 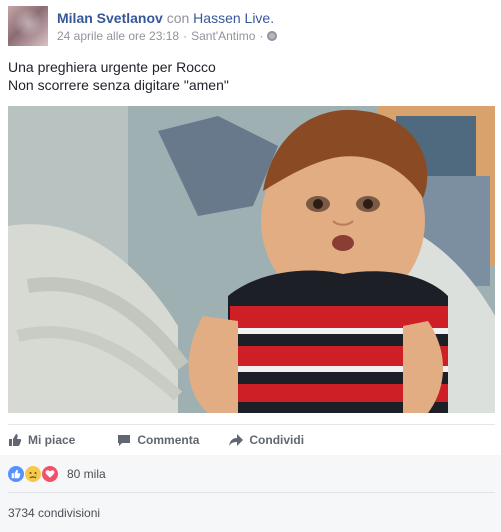 What do you see at coordinates (50, 474) in the screenshot?
I see `love-reaction-icon` at bounding box center [50, 474].